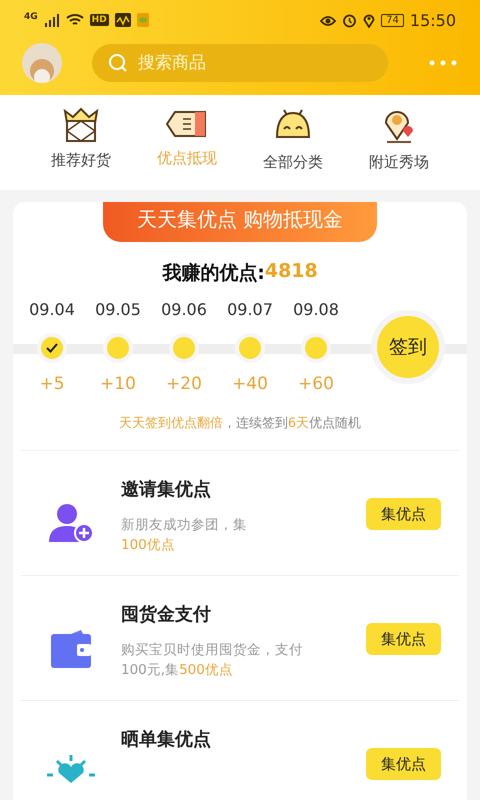 Image resolution: width=480 pixels, height=800 pixels. What do you see at coordinates (52, 384) in the screenshot?
I see `day-points: +5` at bounding box center [52, 384].